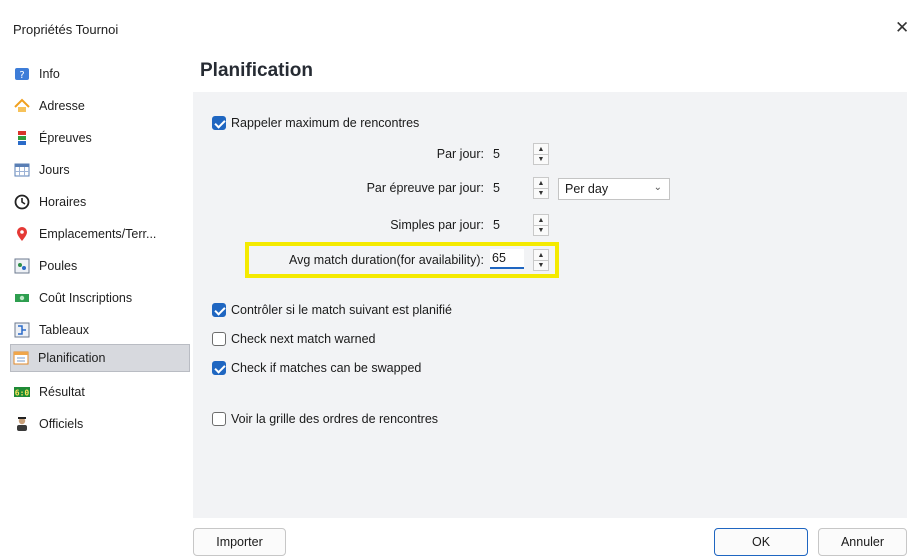 The width and height of the screenshot is (907, 556). Describe the element at coordinates (62, 106) in the screenshot. I see `sidebar-item-label: Adresse` at that location.